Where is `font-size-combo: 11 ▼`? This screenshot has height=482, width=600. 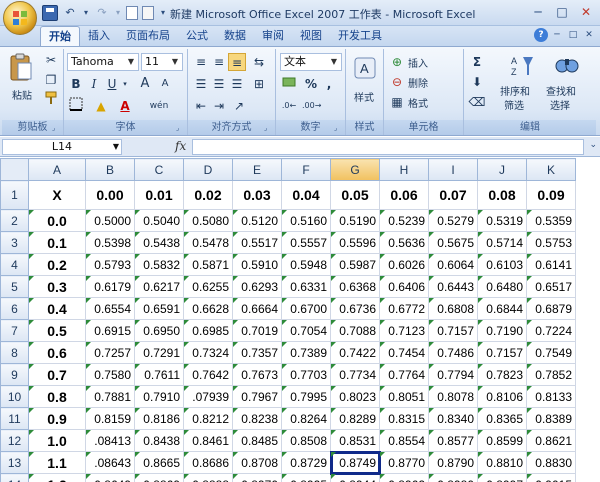
font-size-combo: 11 ▼ is located at coordinates (162, 62).